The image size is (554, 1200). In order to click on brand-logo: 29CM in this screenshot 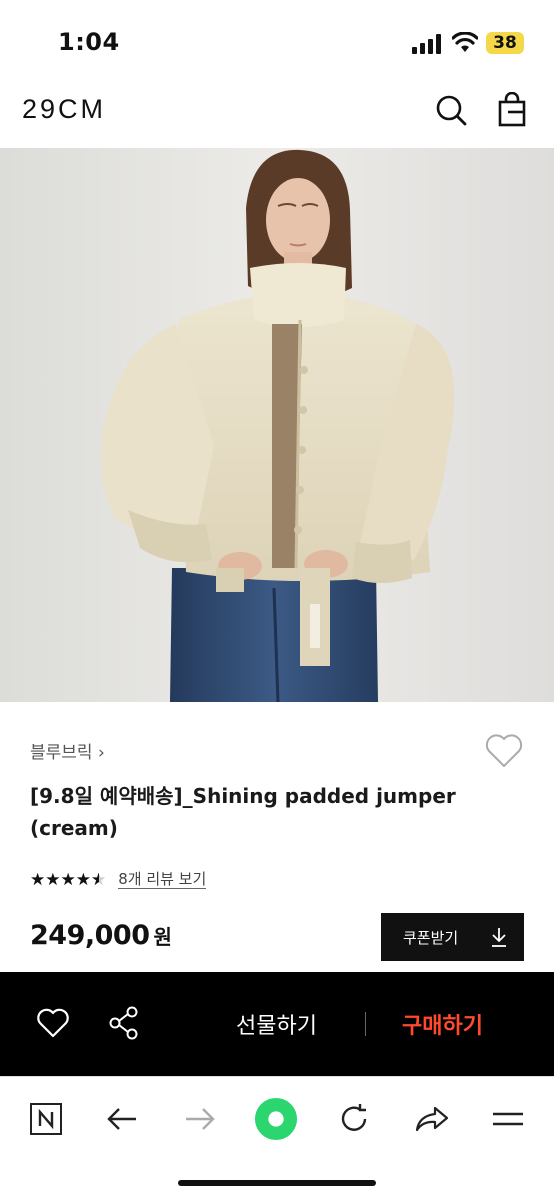, I will do `click(64, 109)`.